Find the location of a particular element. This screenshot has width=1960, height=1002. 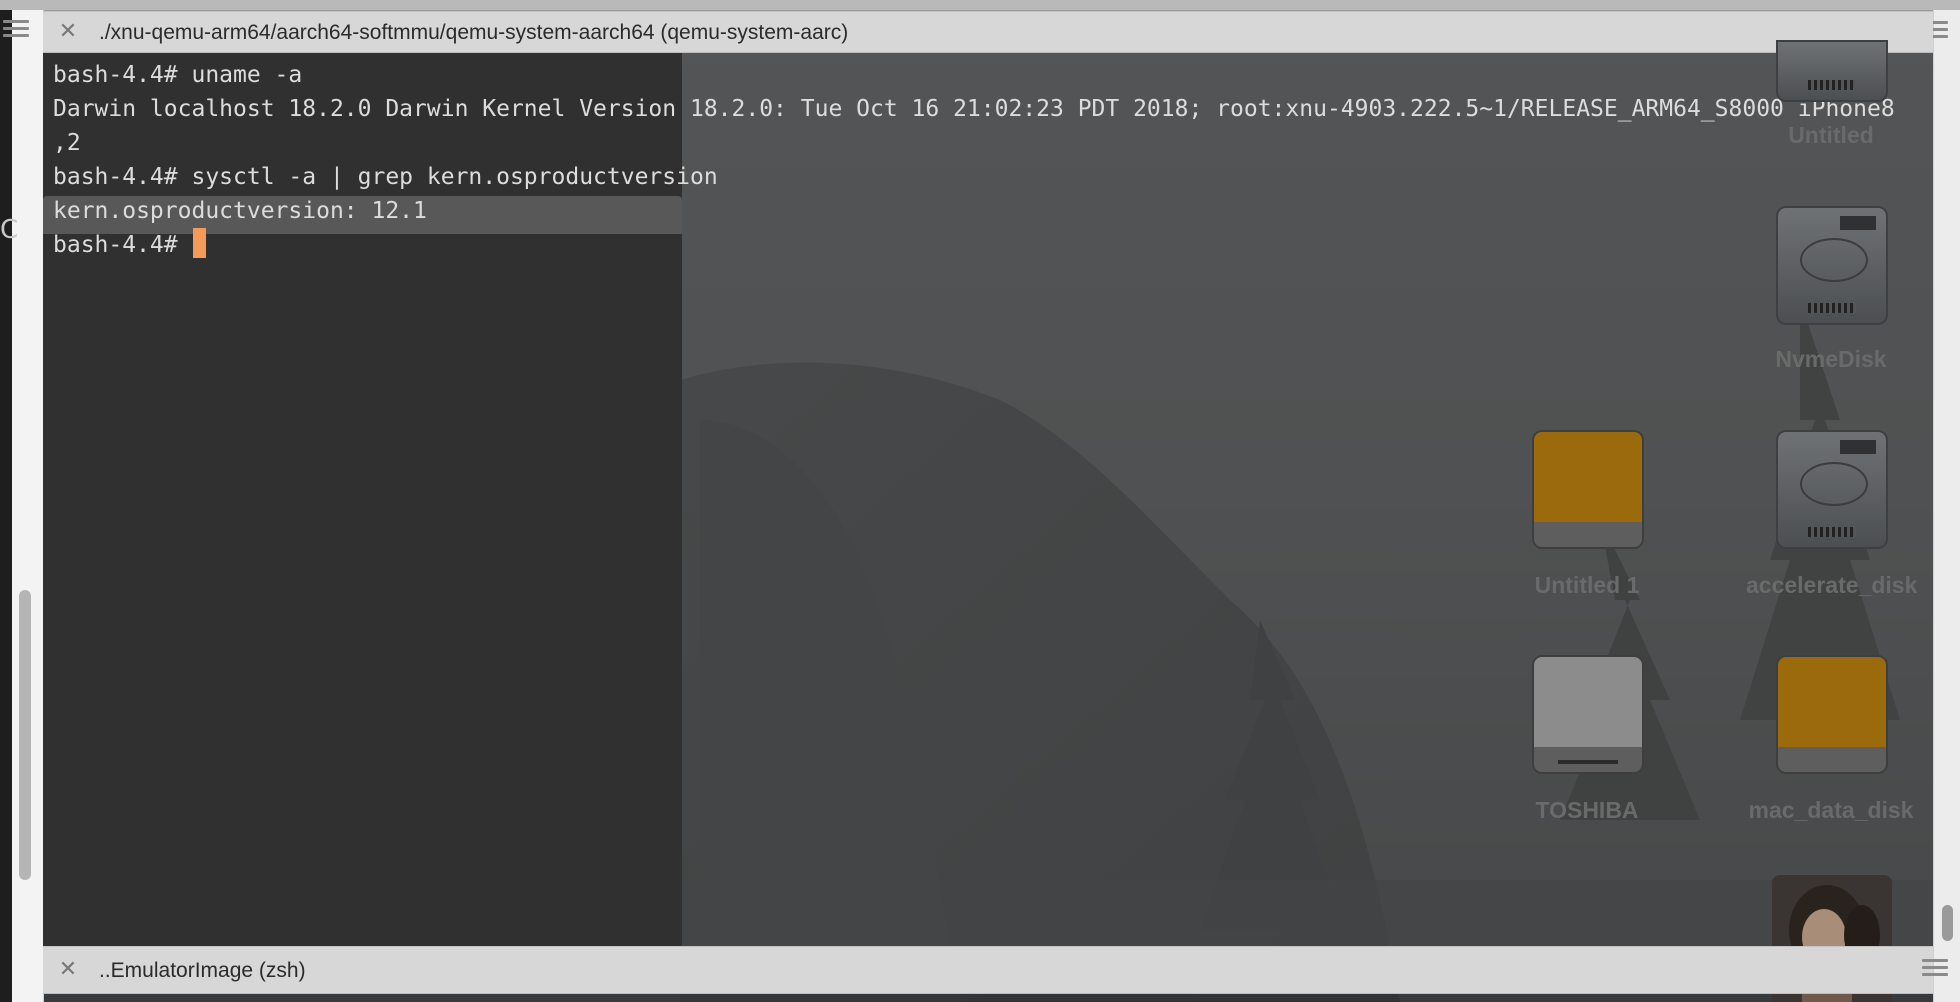

terminal-prompt: bash-4.4# is located at coordinates (122, 245).